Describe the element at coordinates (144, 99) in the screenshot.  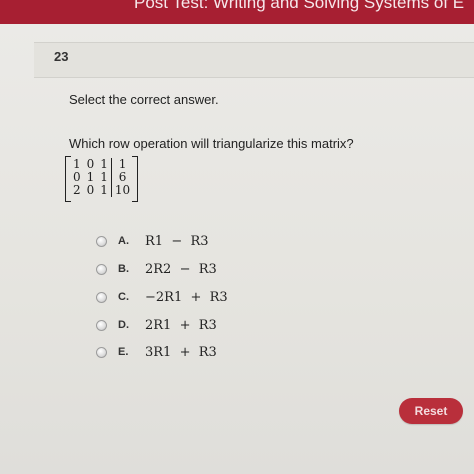
I see `instruction-text: Select the correct answer.` at that location.